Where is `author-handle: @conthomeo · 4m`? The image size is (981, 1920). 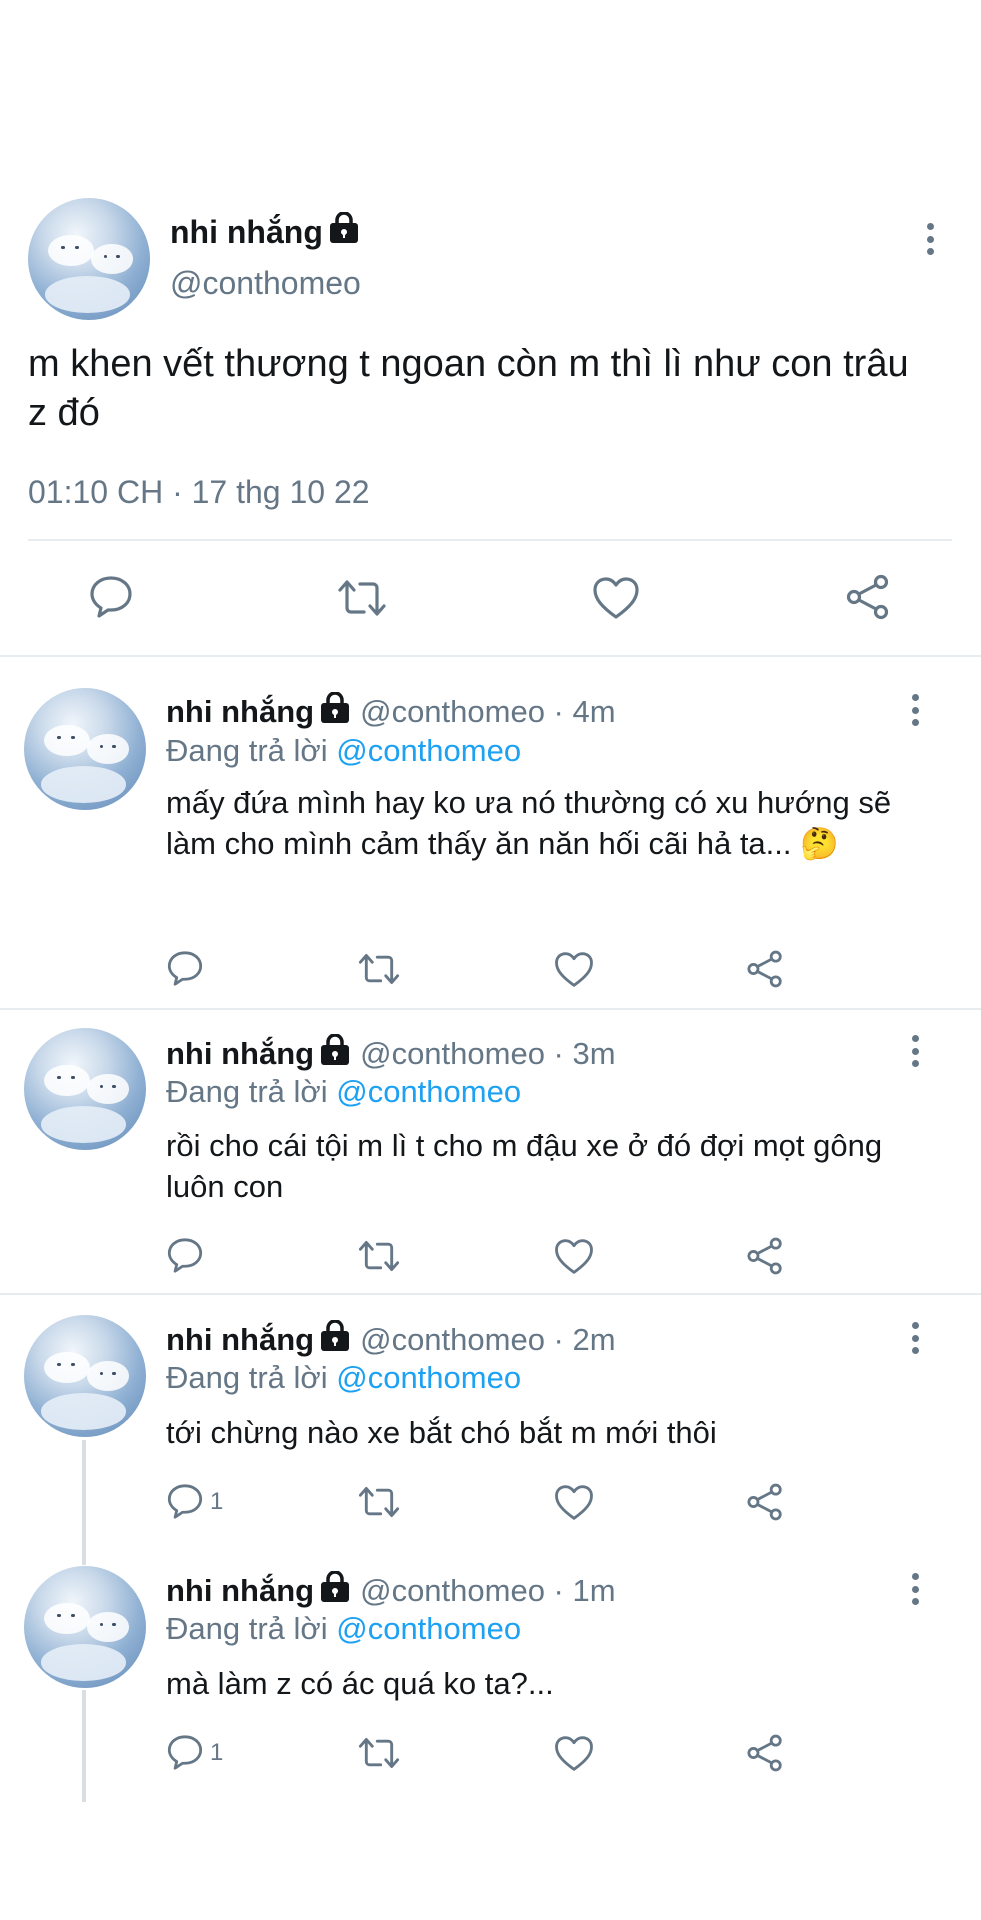
author-handle: @conthomeo · 4m is located at coordinates (487, 712).